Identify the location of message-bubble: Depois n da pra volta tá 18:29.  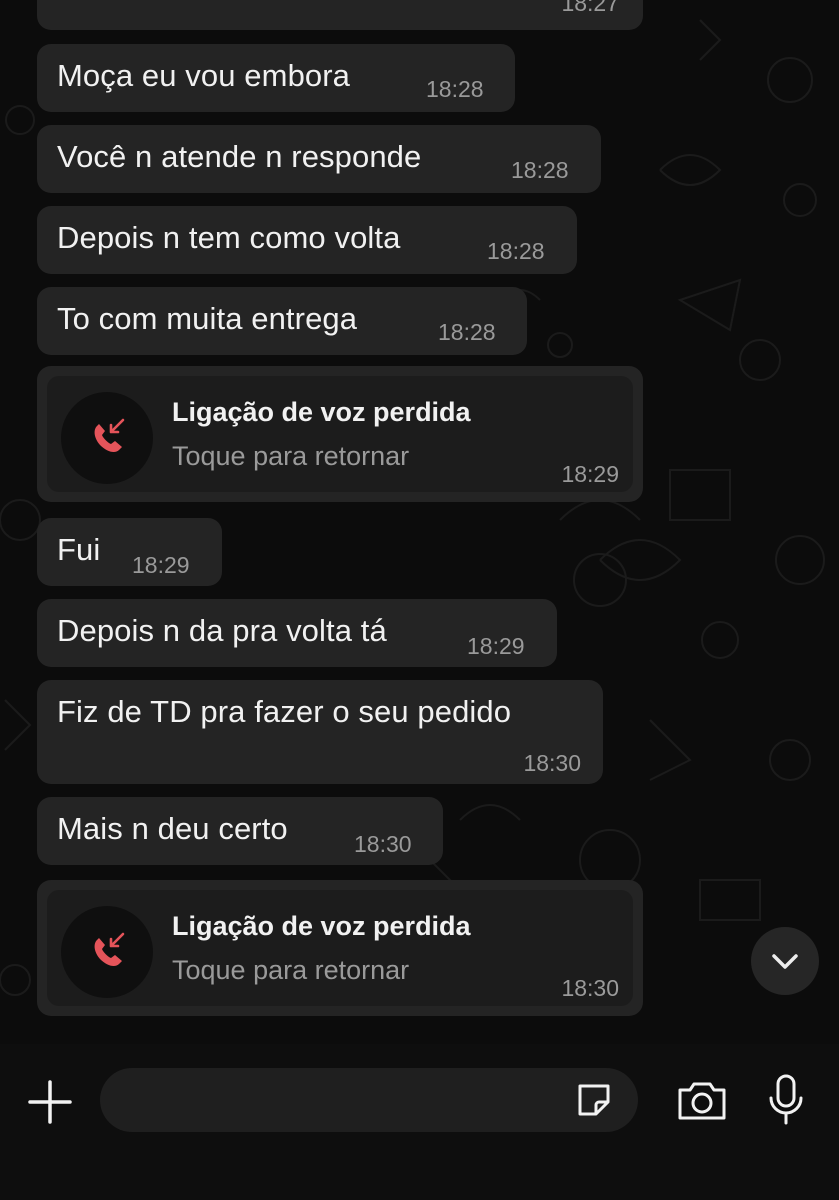
(297, 633).